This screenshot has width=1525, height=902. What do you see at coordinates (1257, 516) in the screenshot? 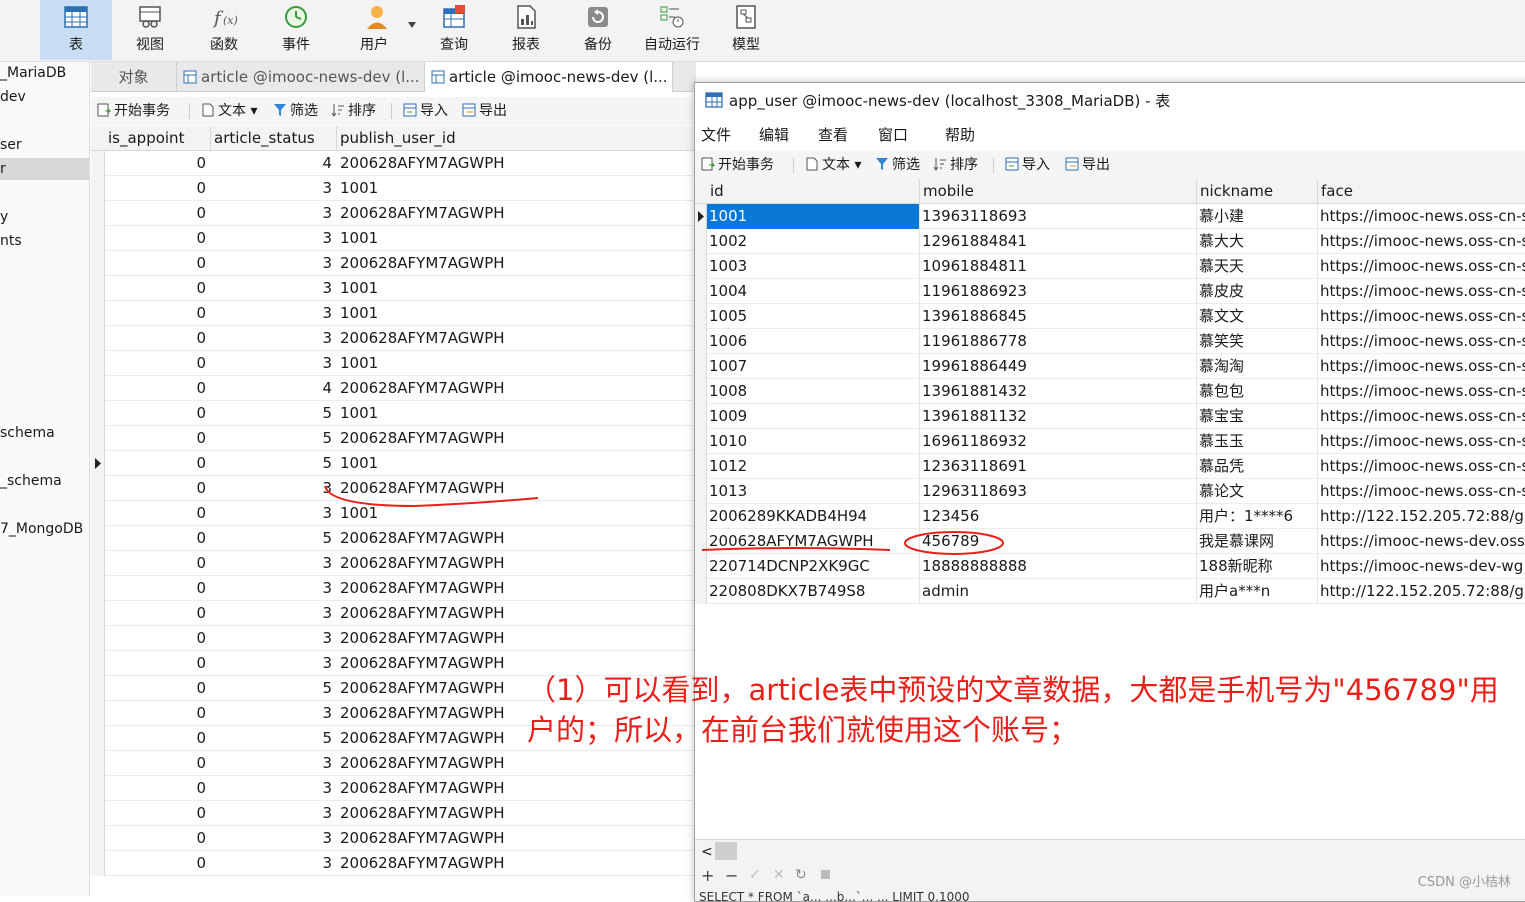
I see `table-cell-nickname: 用户：1****6` at bounding box center [1257, 516].